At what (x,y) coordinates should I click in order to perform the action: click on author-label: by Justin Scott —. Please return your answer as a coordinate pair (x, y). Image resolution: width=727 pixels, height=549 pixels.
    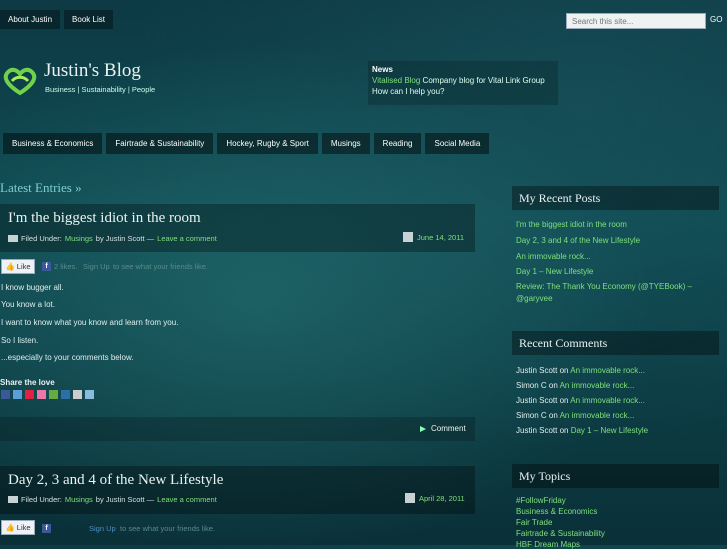
    Looking at the image, I should click on (125, 238).